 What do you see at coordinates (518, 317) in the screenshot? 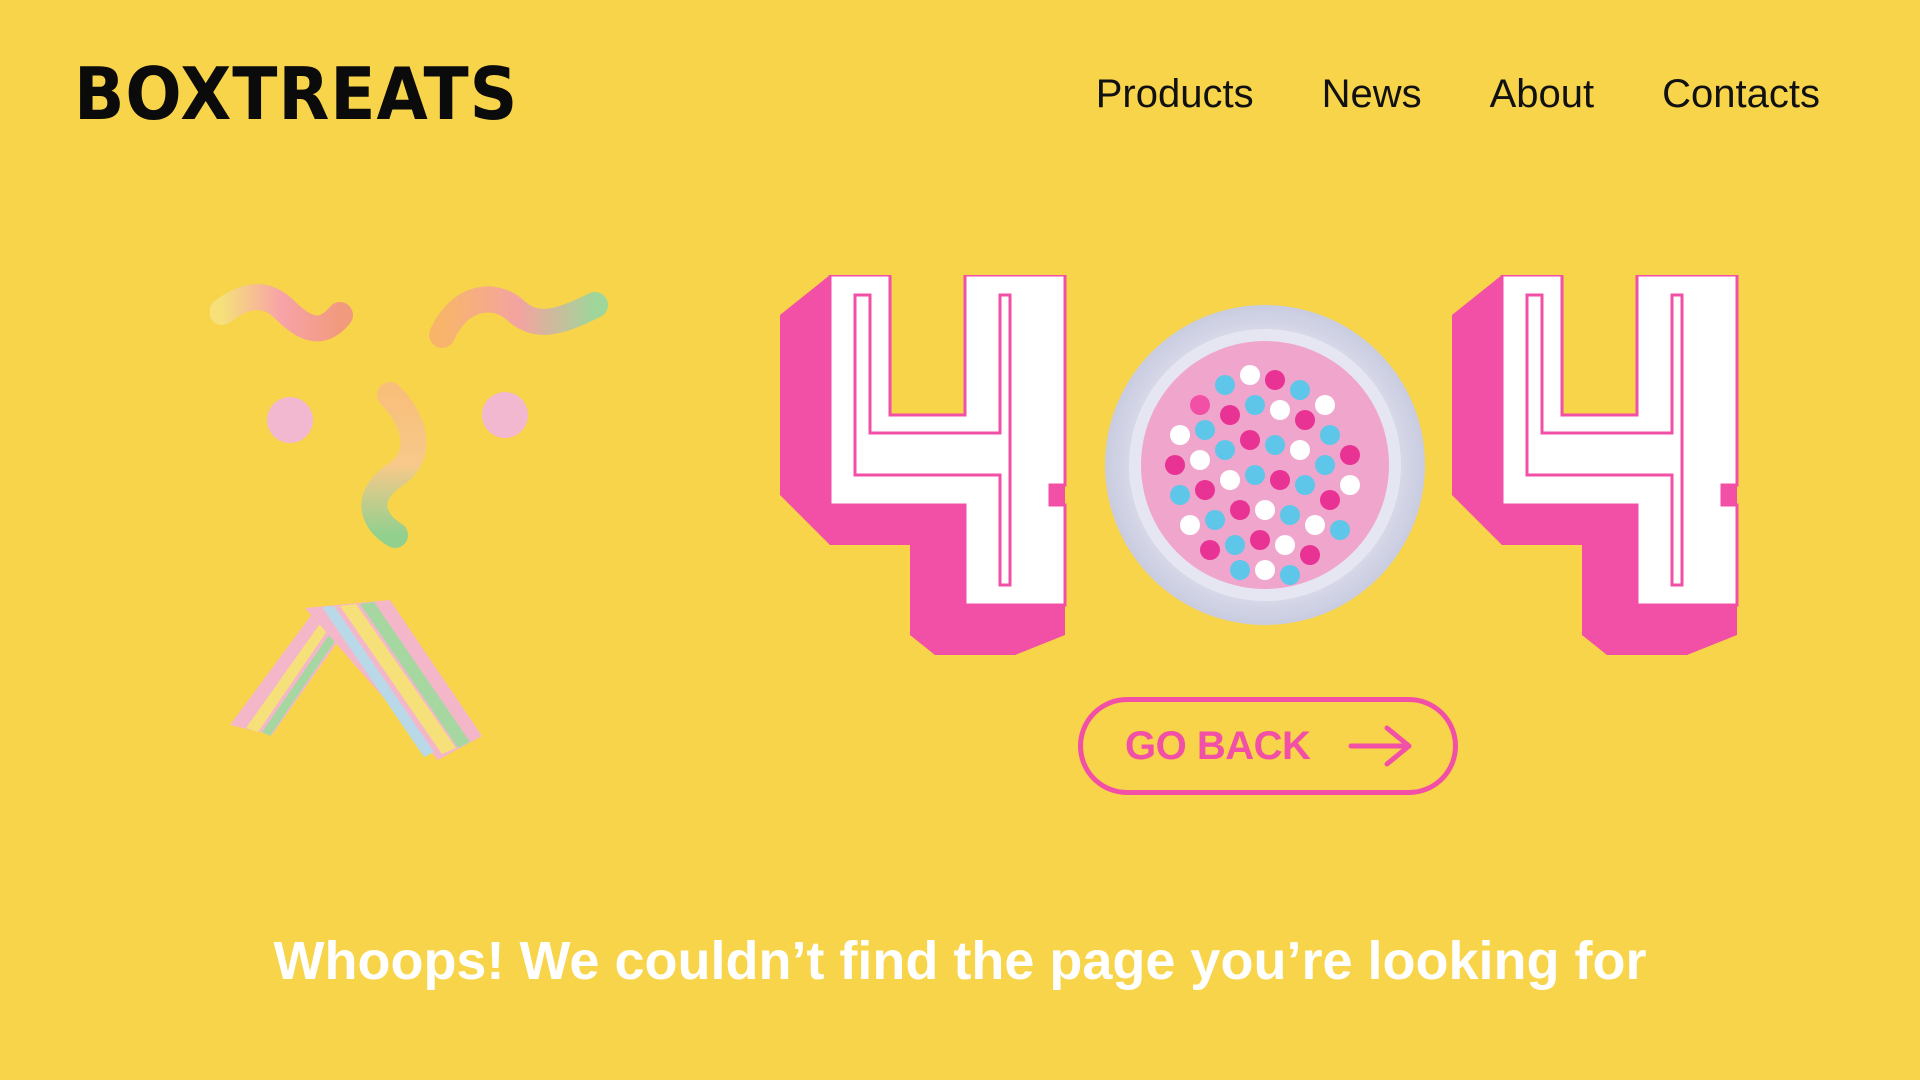
I see `right-eyebrow-candy` at bounding box center [518, 317].